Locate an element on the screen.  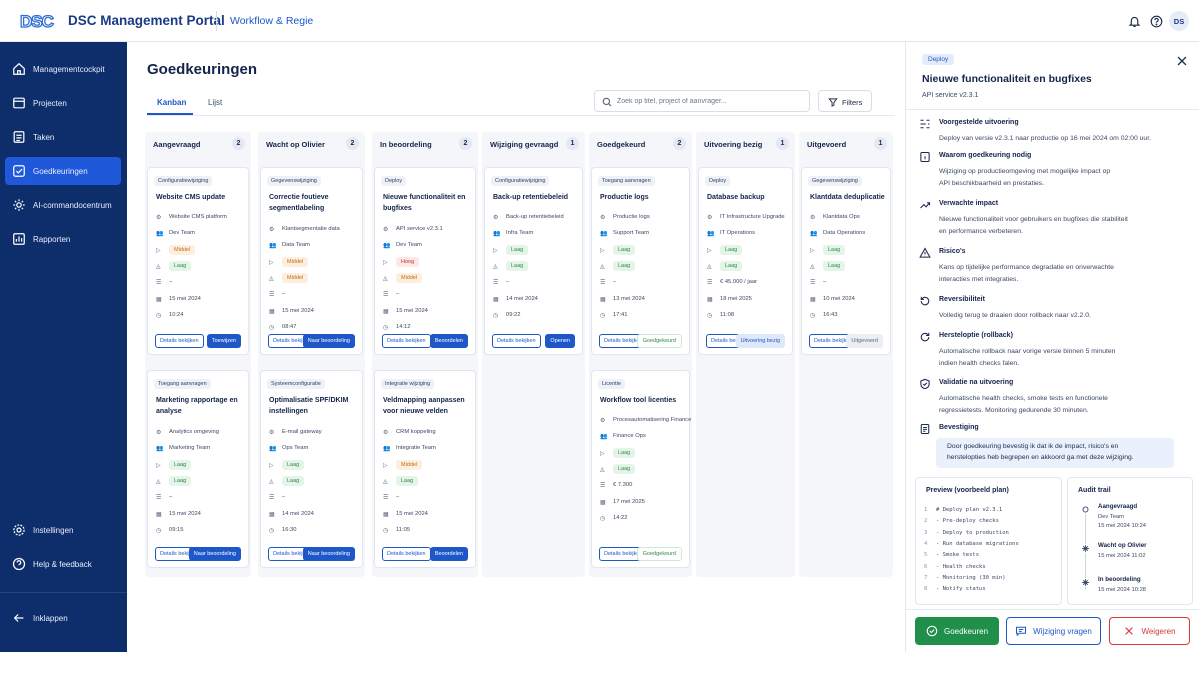
timeline-icon is located at coordinates (925, 124).